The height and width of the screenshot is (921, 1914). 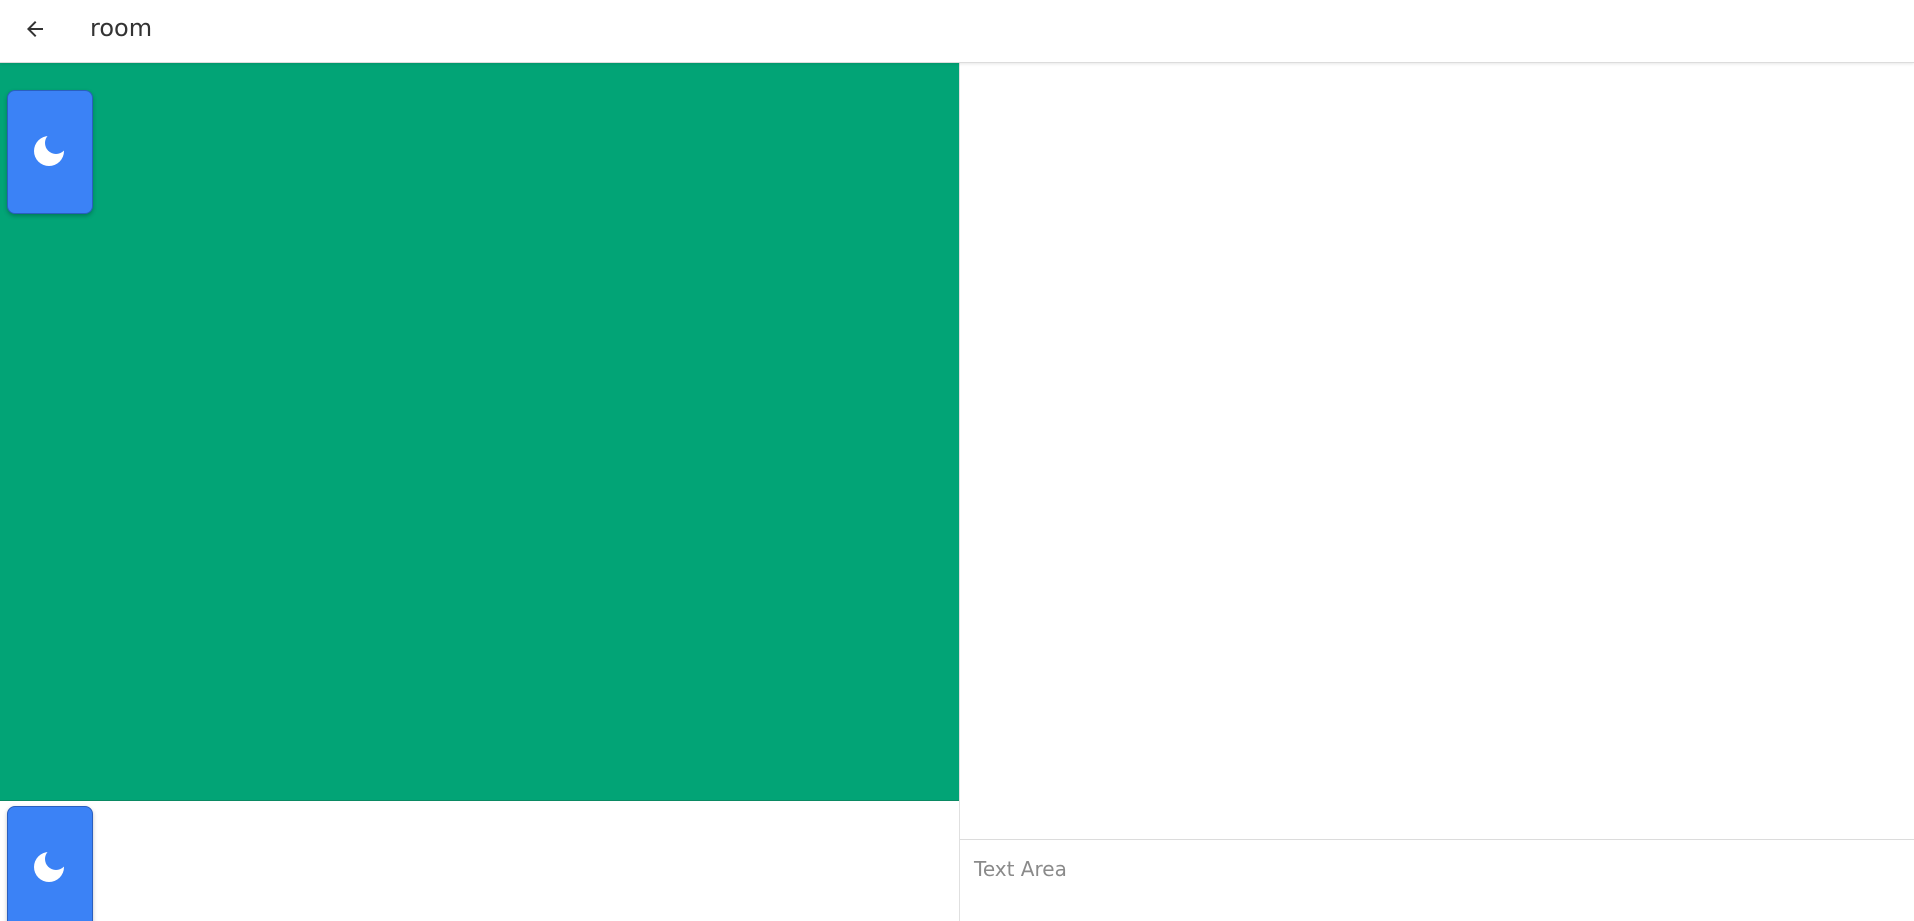 I want to click on opponent-card, so click(x=50, y=152).